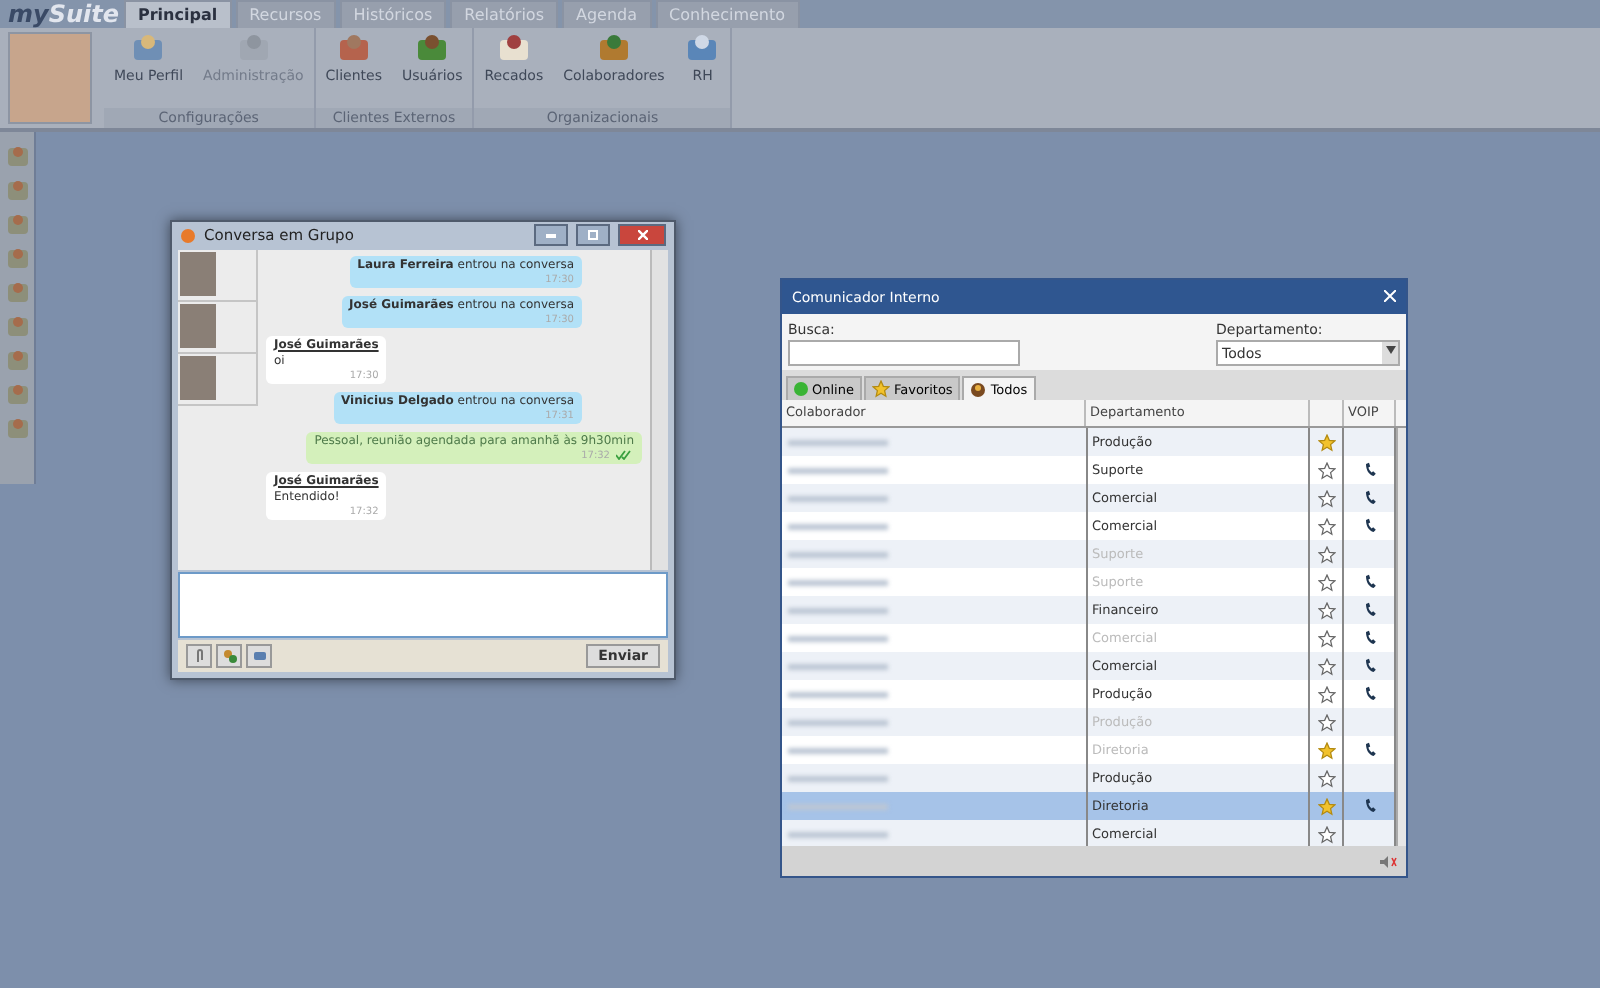 This screenshot has height=988, width=1600. What do you see at coordinates (148, 48) in the screenshot?
I see `profile-icon` at bounding box center [148, 48].